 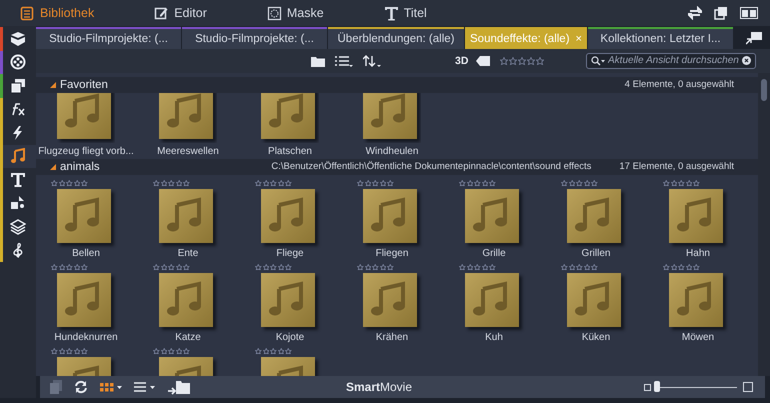 What do you see at coordinates (180, 13) in the screenshot?
I see `top-tab: Editor` at bounding box center [180, 13].